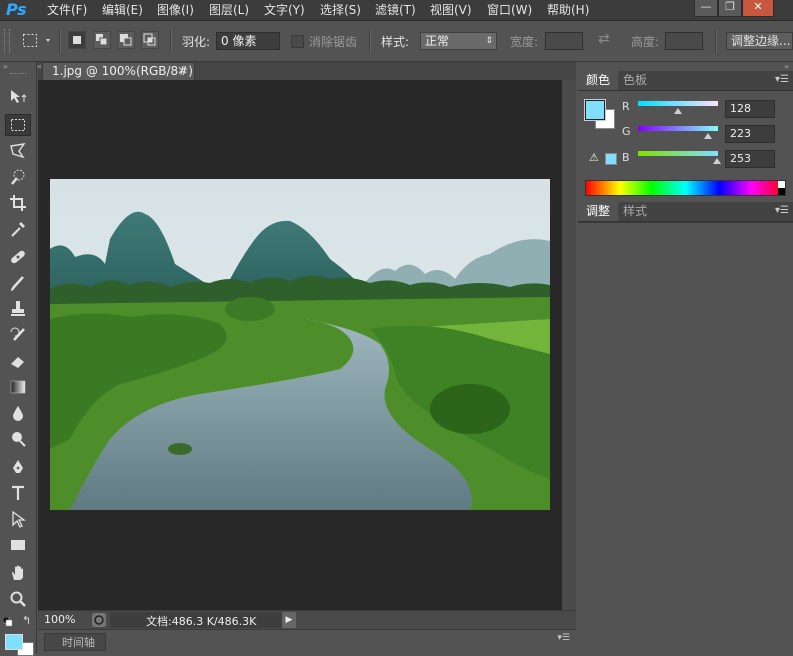 Image resolution: width=793 pixels, height=656 pixels. Describe the element at coordinates (18, 125) in the screenshot. I see `rectangular-marquee-tool` at that location.